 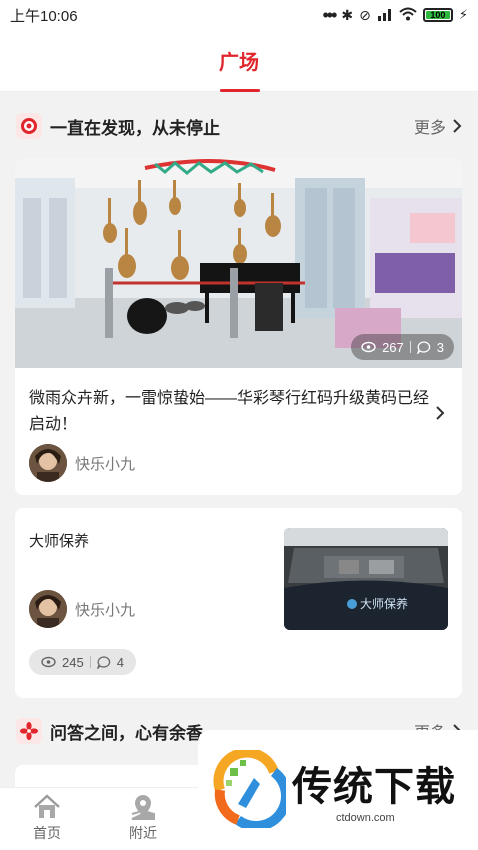 What do you see at coordinates (135, 128) in the screenshot?
I see `section-title: 一直在发现，从未停止` at bounding box center [135, 128].